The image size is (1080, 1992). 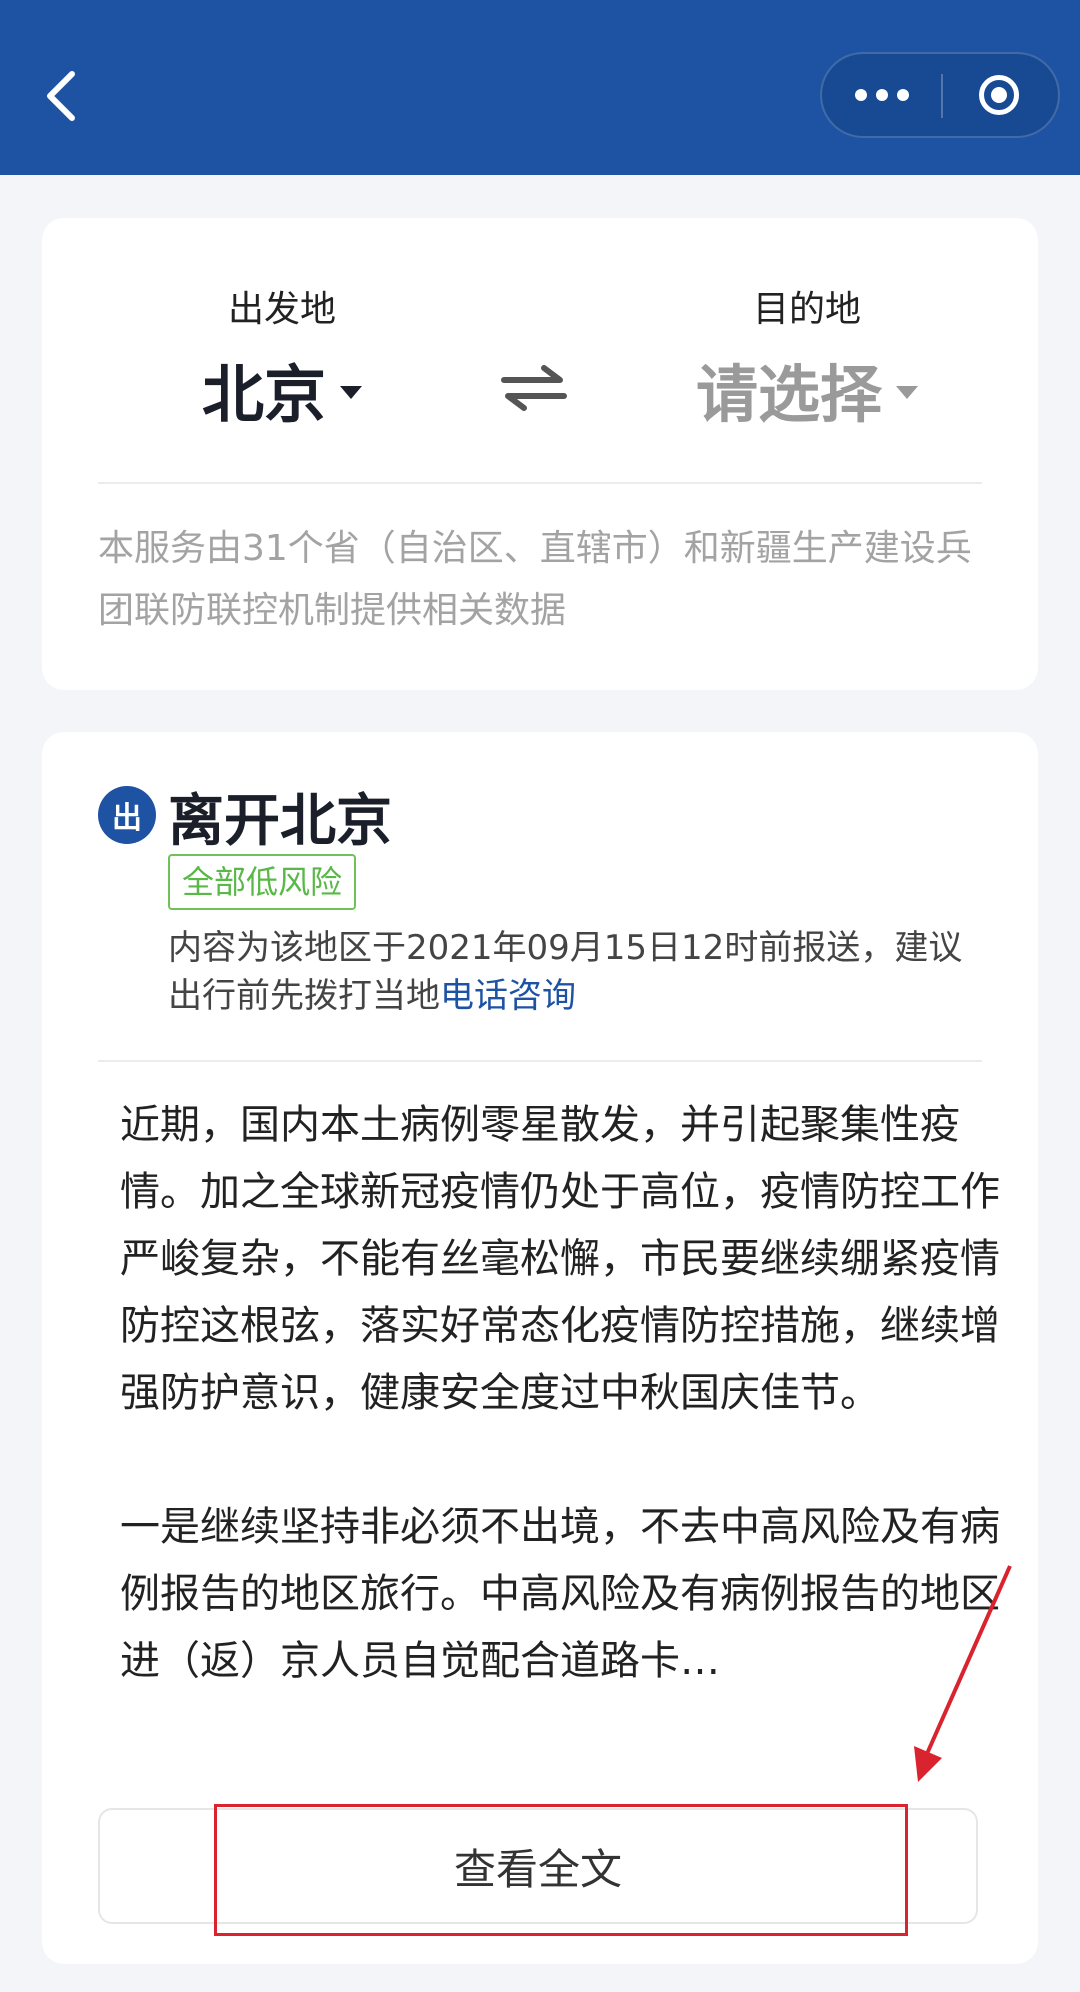 I want to click on view-full-text-button: 查看全文, so click(x=538, y=1866).